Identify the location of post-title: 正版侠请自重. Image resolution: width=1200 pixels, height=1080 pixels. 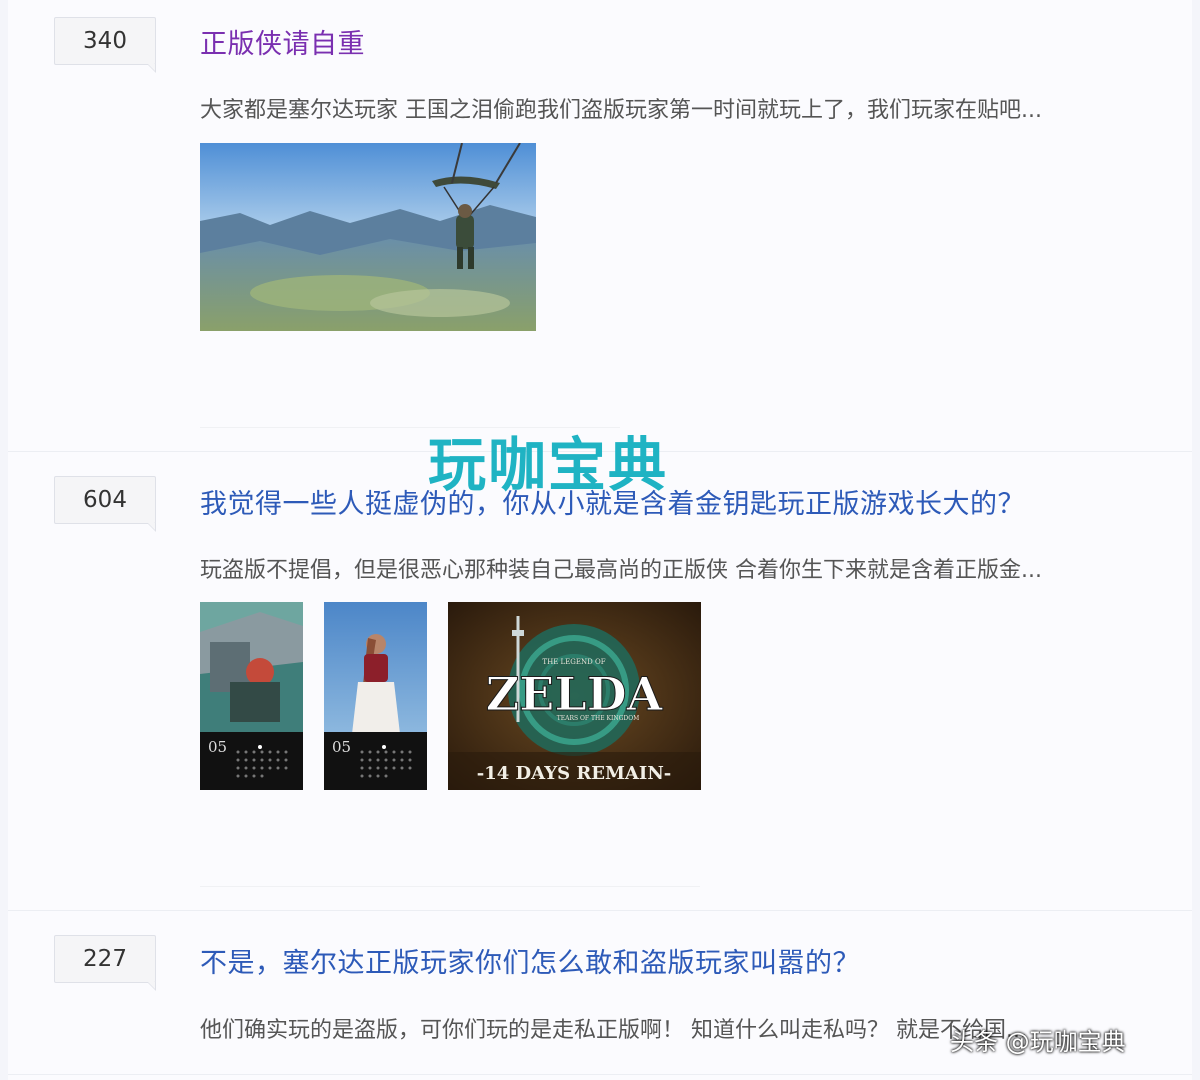
(282, 41).